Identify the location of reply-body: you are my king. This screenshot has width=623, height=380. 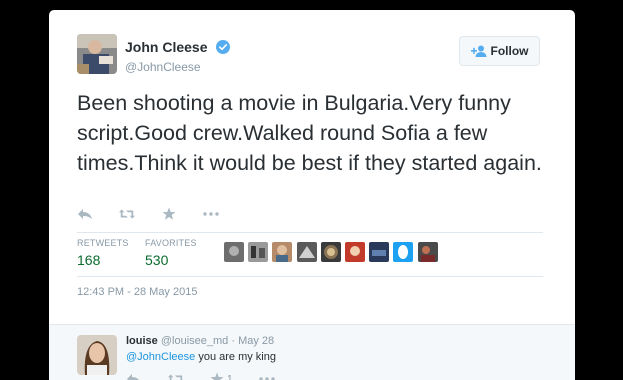
(235, 357).